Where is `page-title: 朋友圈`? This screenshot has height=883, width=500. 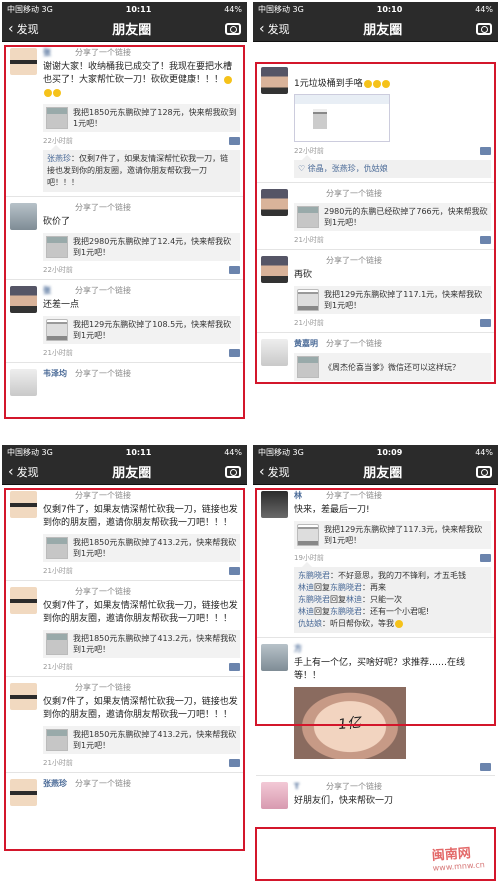
page-title: 朋友圈 is located at coordinates (383, 30).